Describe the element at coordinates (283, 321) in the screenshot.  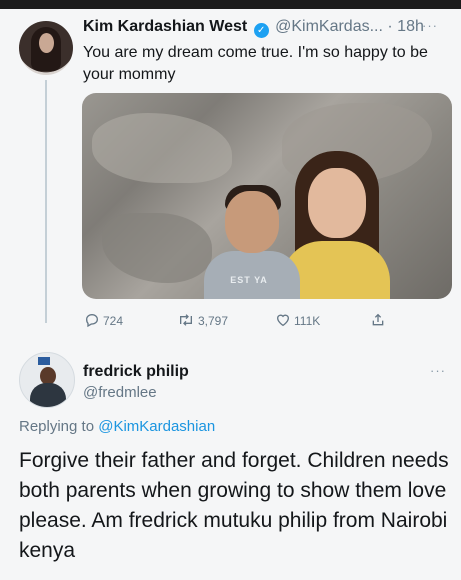
I see `heart-icon` at that location.